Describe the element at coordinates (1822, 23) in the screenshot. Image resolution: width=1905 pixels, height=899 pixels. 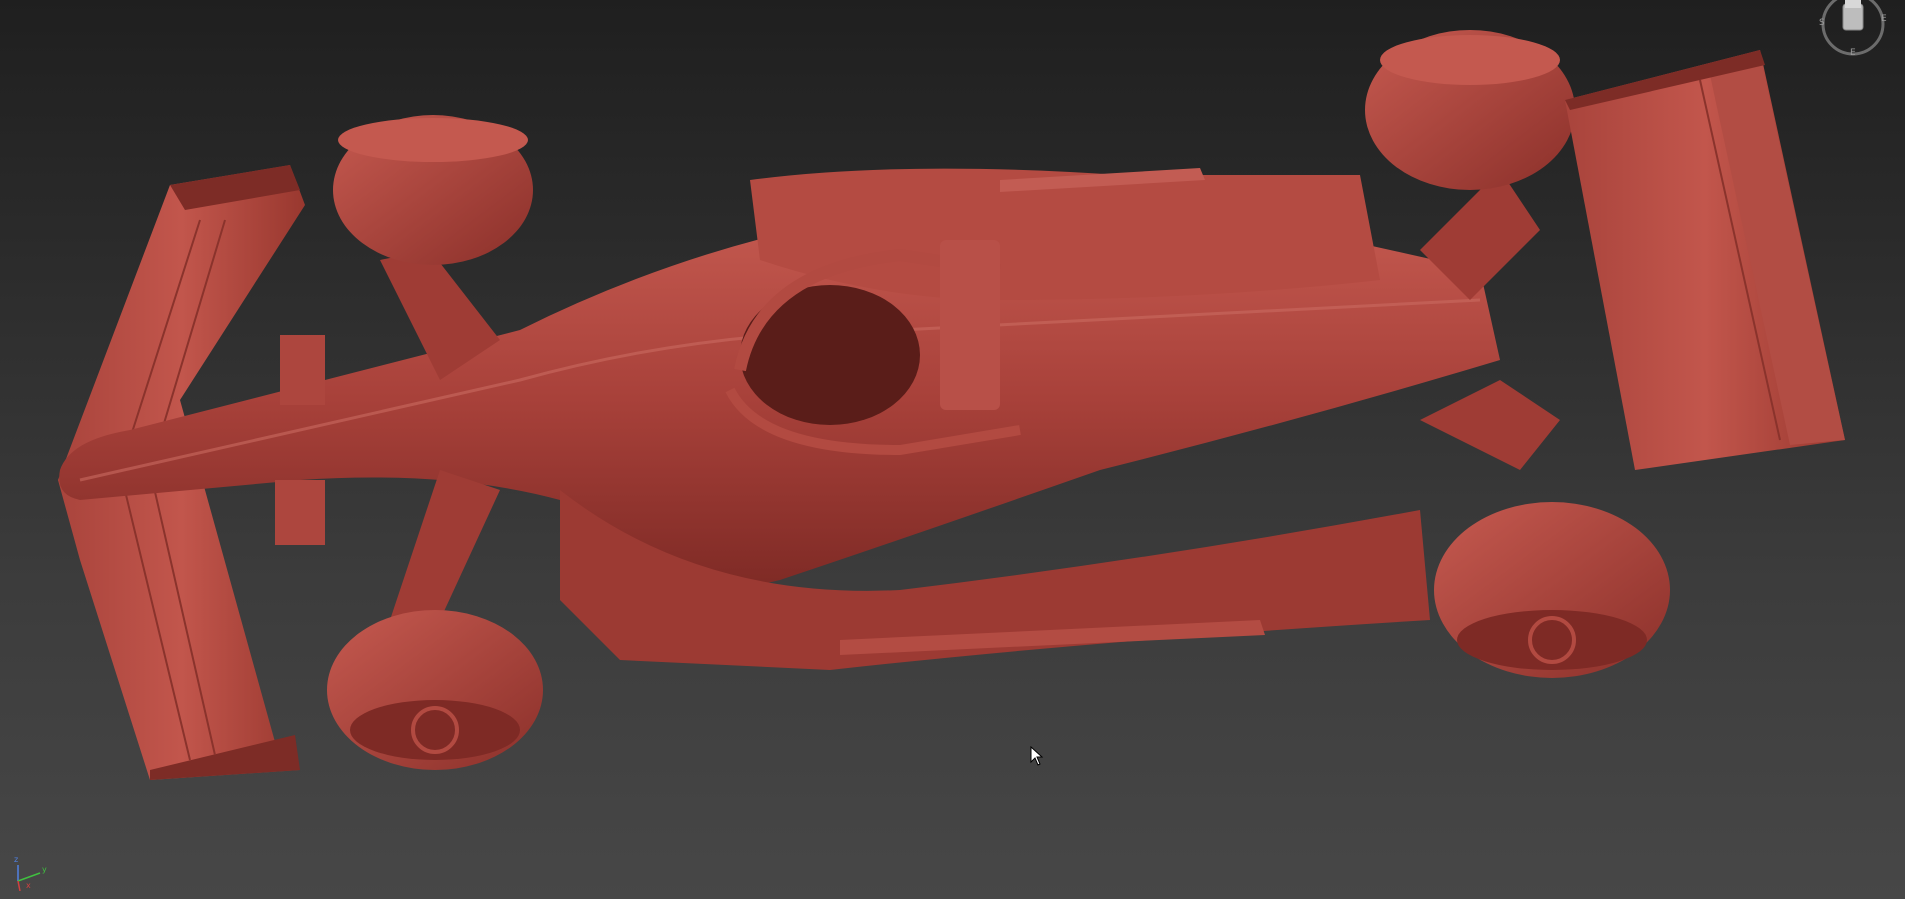
I see `compass-west-label: S` at that location.